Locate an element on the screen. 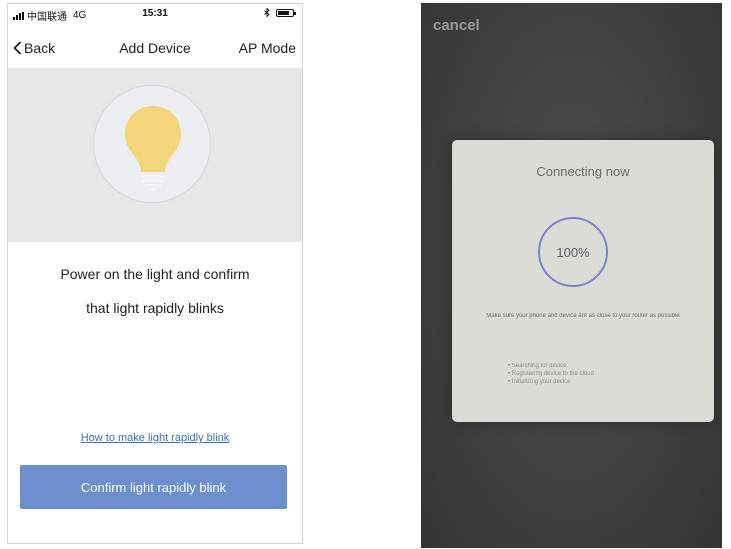  confirm-blink-button: Confirm light rapidly blink is located at coordinates (153, 487).